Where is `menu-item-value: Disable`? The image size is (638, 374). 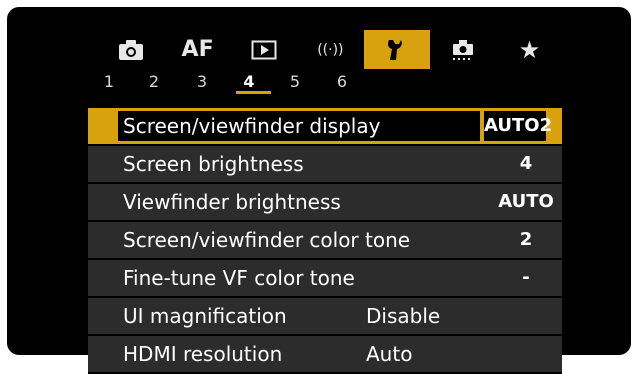 menu-item-value: Disable is located at coordinates (403, 316).